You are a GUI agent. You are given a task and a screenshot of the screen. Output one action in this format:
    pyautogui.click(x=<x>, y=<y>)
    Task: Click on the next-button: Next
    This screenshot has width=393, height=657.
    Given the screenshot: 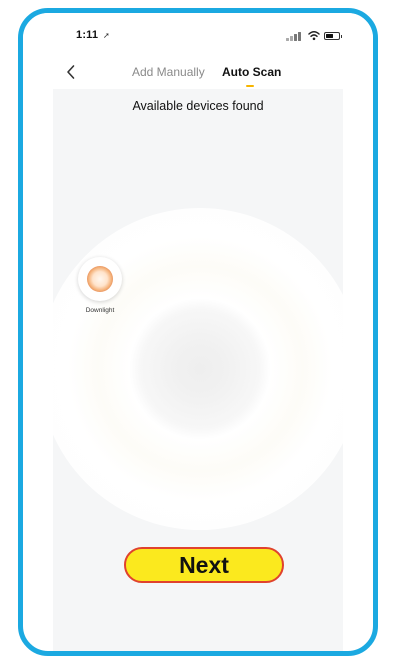 What is the action you would take?
    pyautogui.click(x=204, y=565)
    